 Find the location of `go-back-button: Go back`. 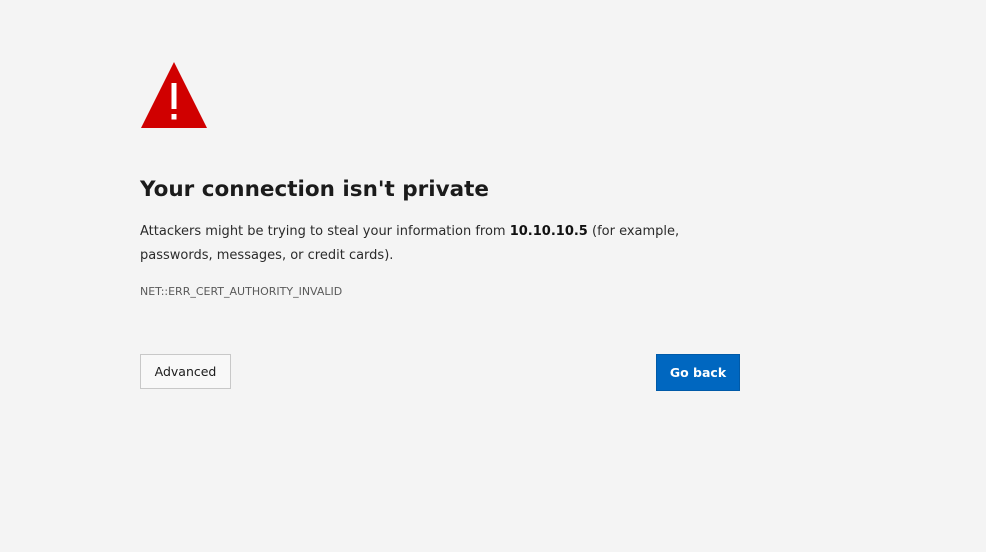

go-back-button: Go back is located at coordinates (698, 372).